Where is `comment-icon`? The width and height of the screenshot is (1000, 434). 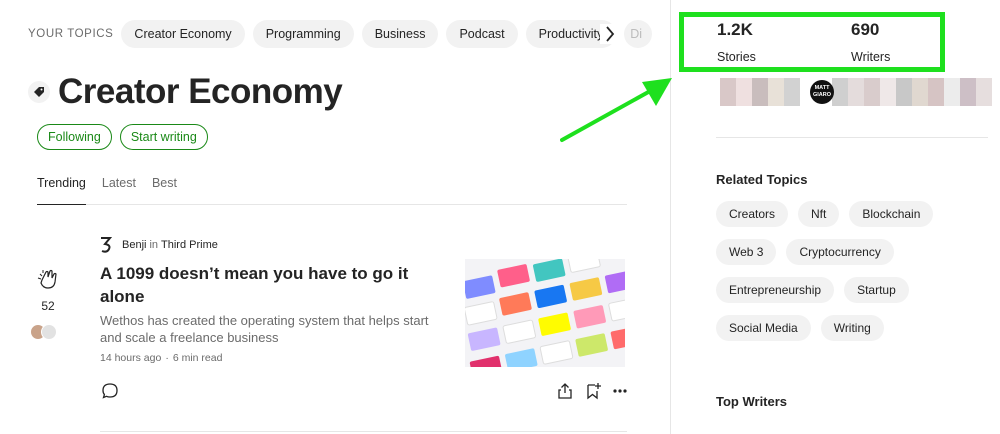
comment-icon is located at coordinates (110, 393).